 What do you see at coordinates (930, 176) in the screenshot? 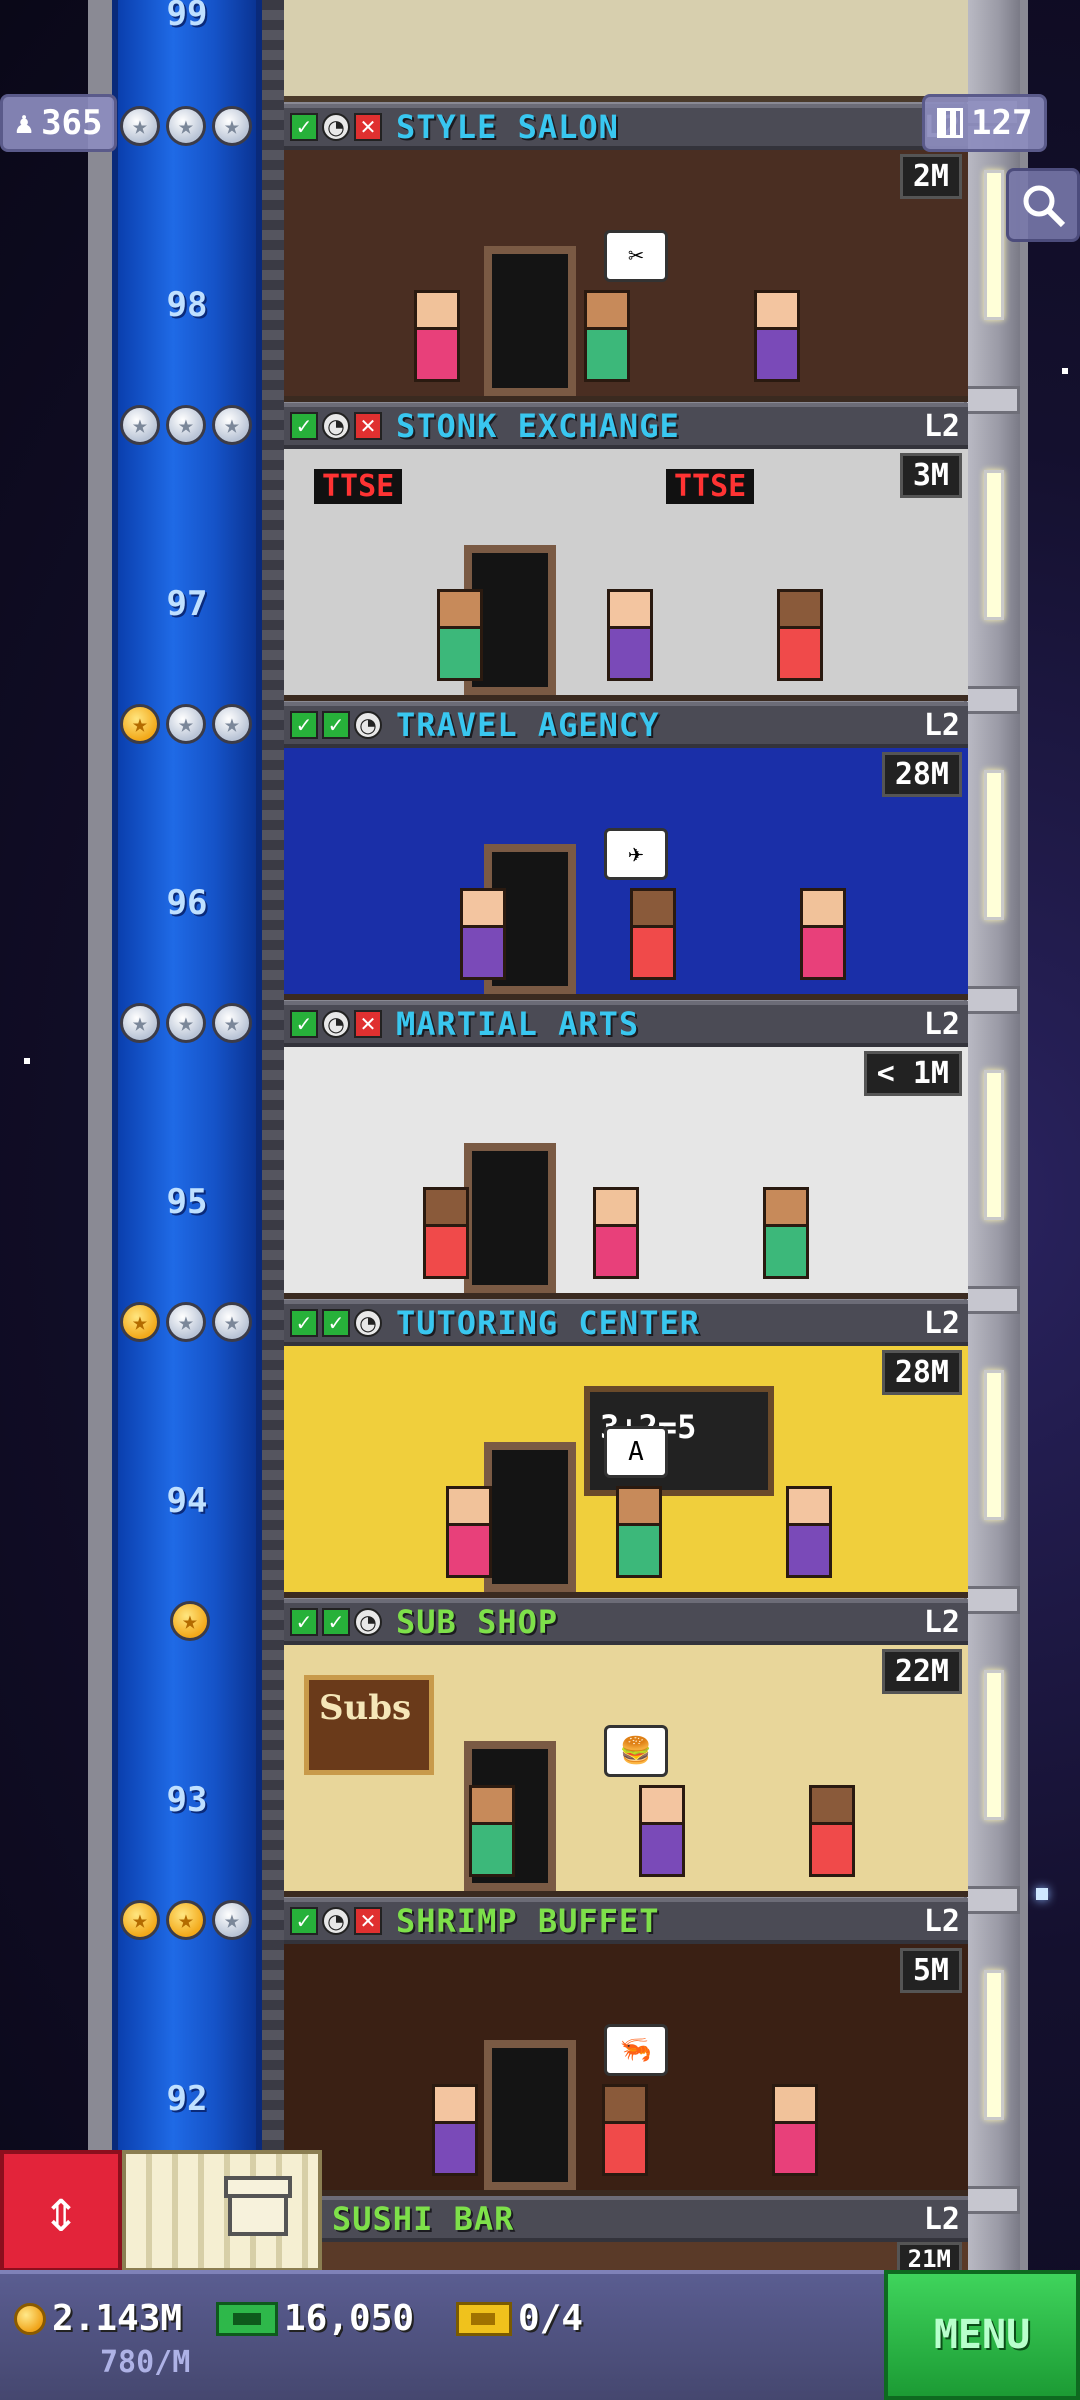
I see `floor-price: 2M` at bounding box center [930, 176].